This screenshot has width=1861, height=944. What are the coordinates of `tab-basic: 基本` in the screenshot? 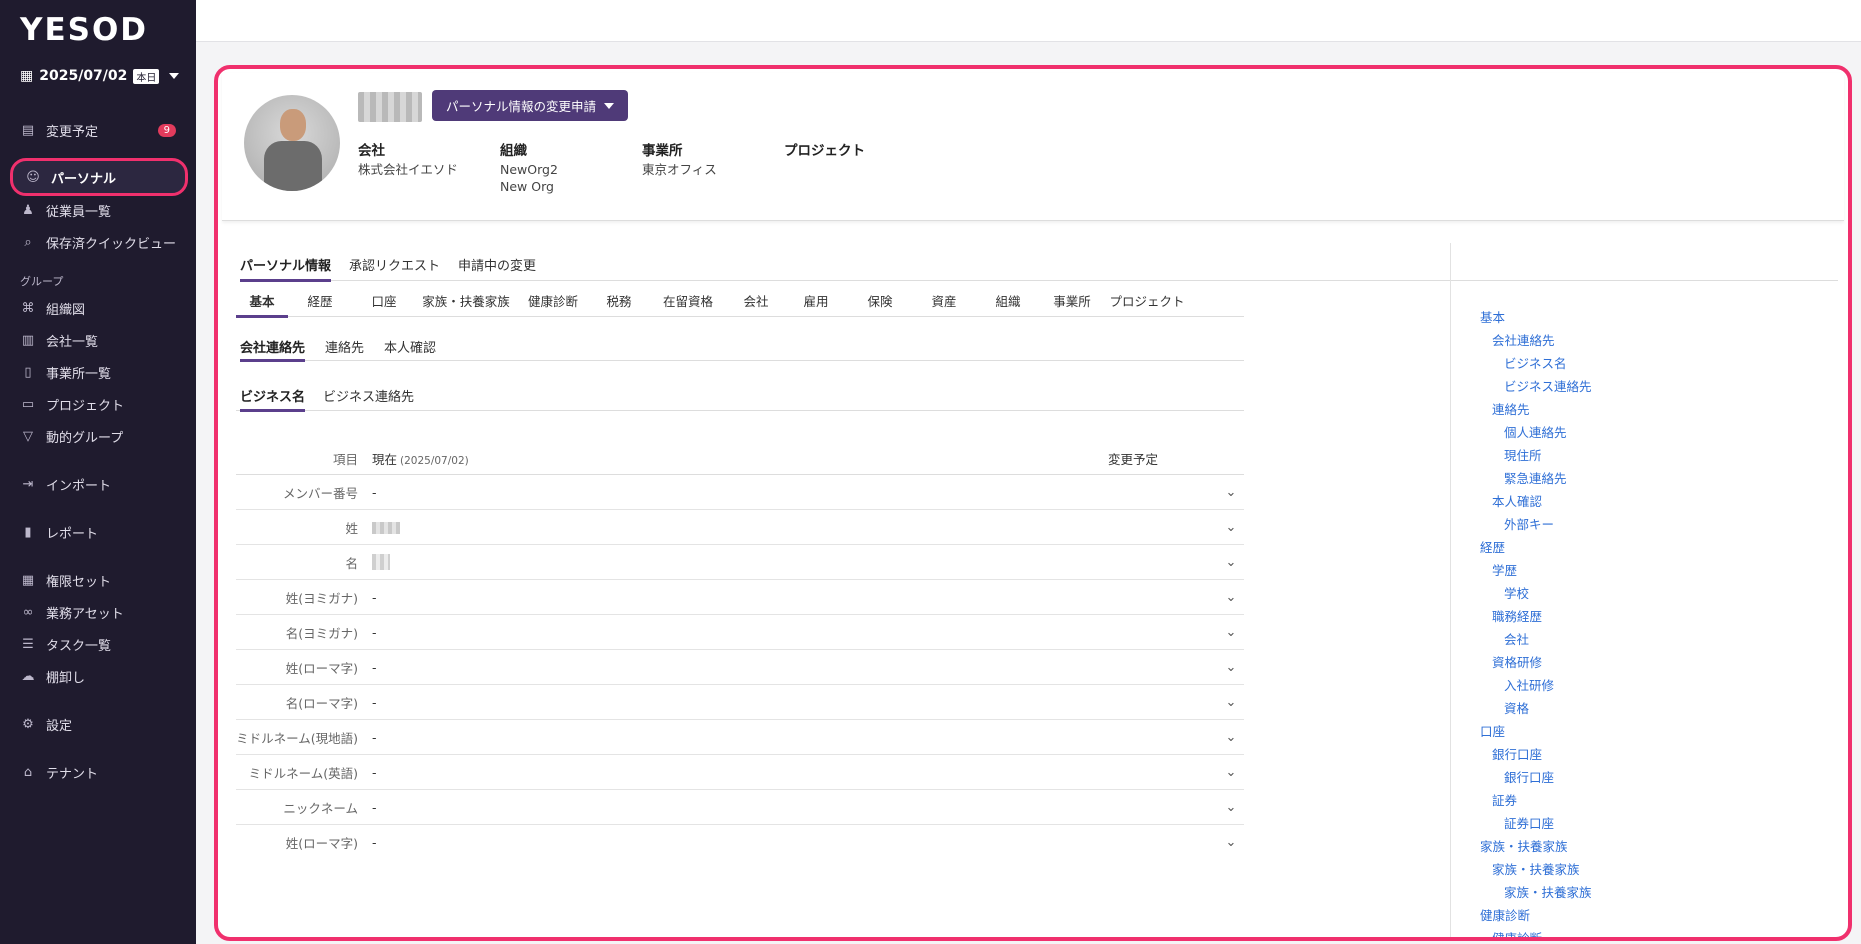 It's located at (262, 301).